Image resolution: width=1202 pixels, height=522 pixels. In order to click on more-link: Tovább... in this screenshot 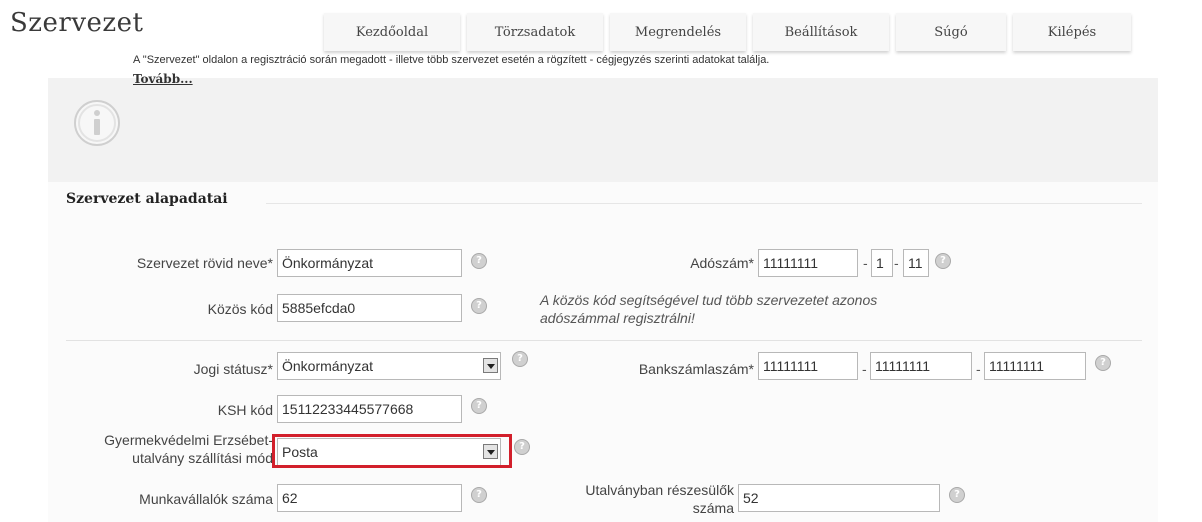, I will do `click(163, 79)`.